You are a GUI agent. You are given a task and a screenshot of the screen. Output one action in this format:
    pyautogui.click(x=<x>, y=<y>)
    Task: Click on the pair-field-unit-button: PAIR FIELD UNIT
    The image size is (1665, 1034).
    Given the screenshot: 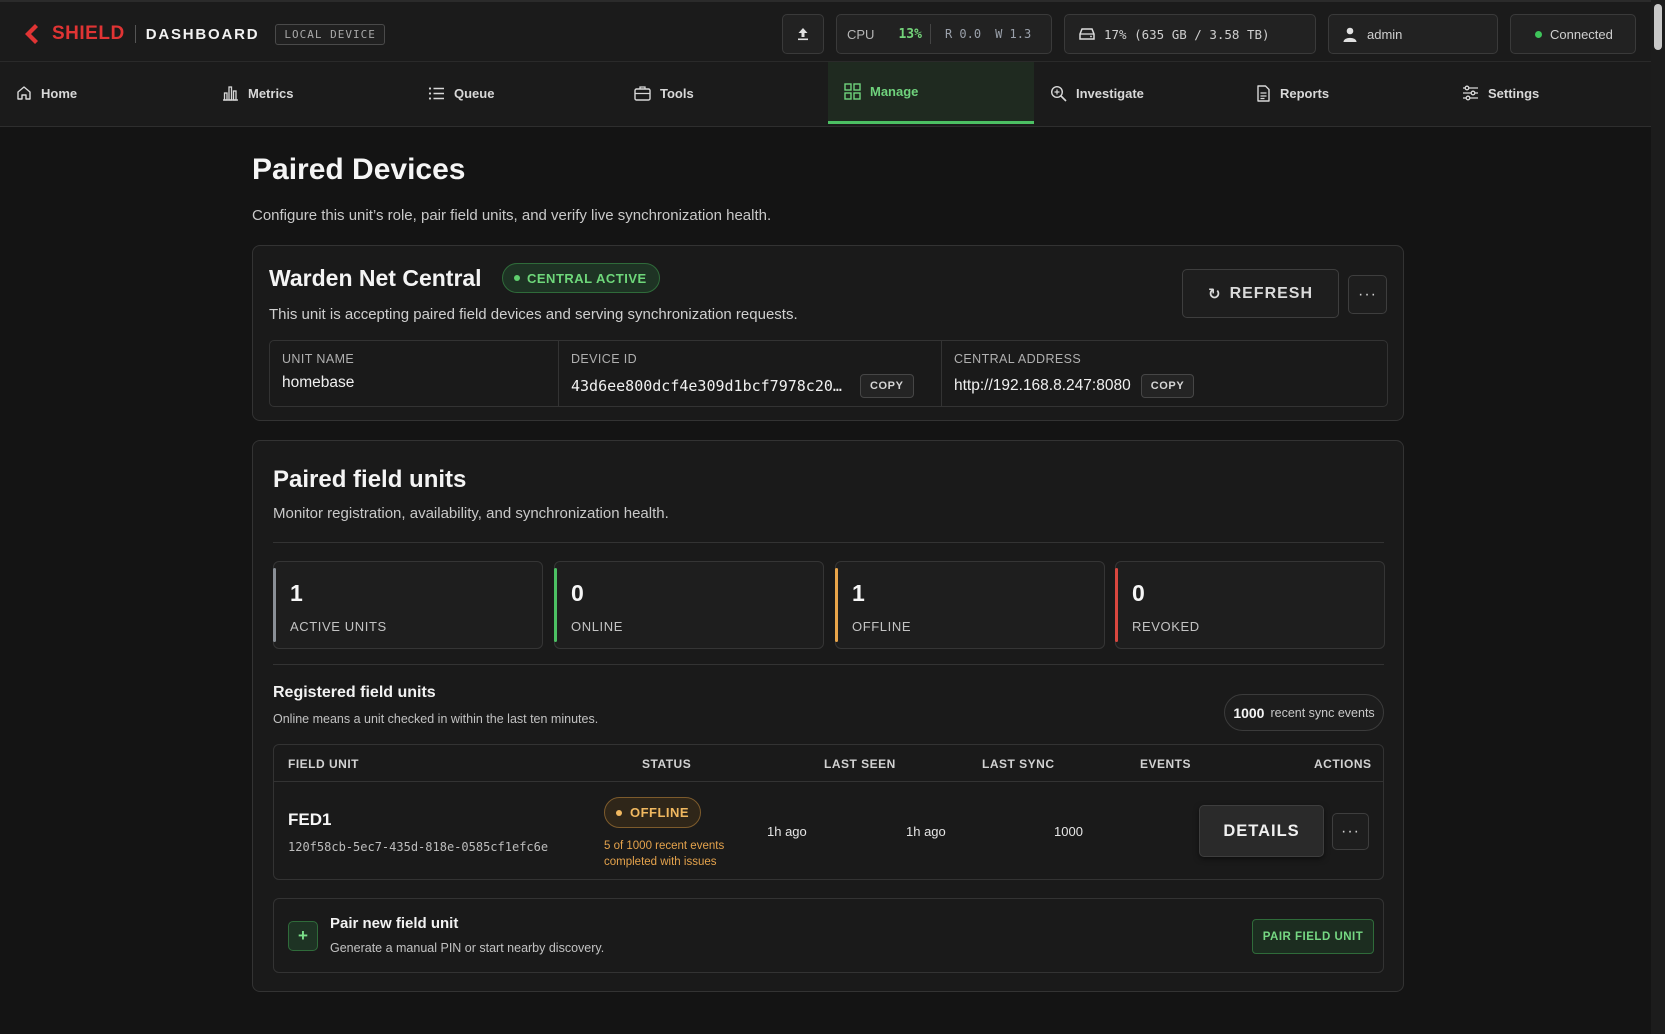 What is the action you would take?
    pyautogui.click(x=1313, y=936)
    